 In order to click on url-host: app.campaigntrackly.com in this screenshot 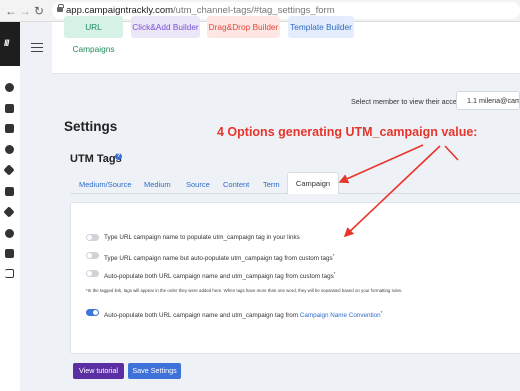, I will do `click(120, 10)`.